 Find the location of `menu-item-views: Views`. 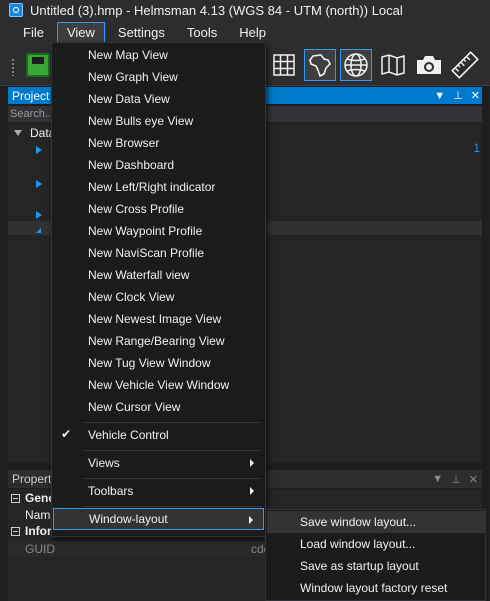

menu-item-views: Views is located at coordinates (158, 463).